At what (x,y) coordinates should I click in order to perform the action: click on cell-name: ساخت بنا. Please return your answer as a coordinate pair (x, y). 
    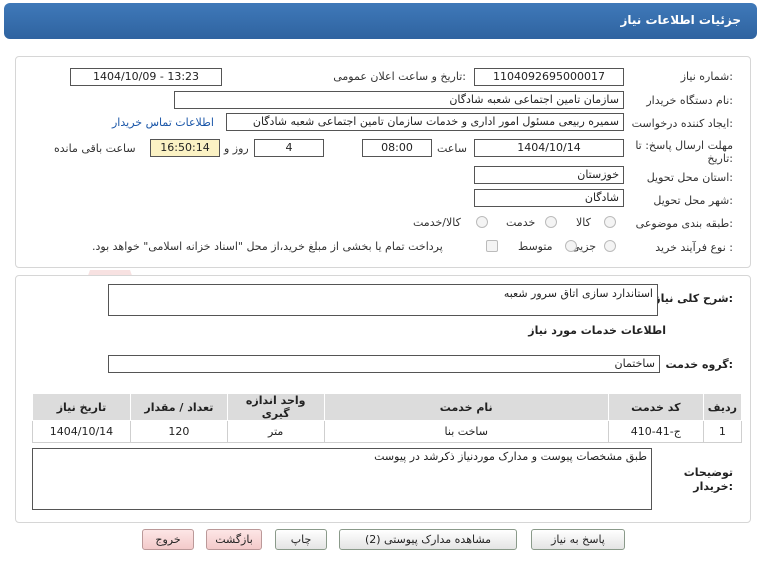
    Looking at the image, I should click on (466, 431).